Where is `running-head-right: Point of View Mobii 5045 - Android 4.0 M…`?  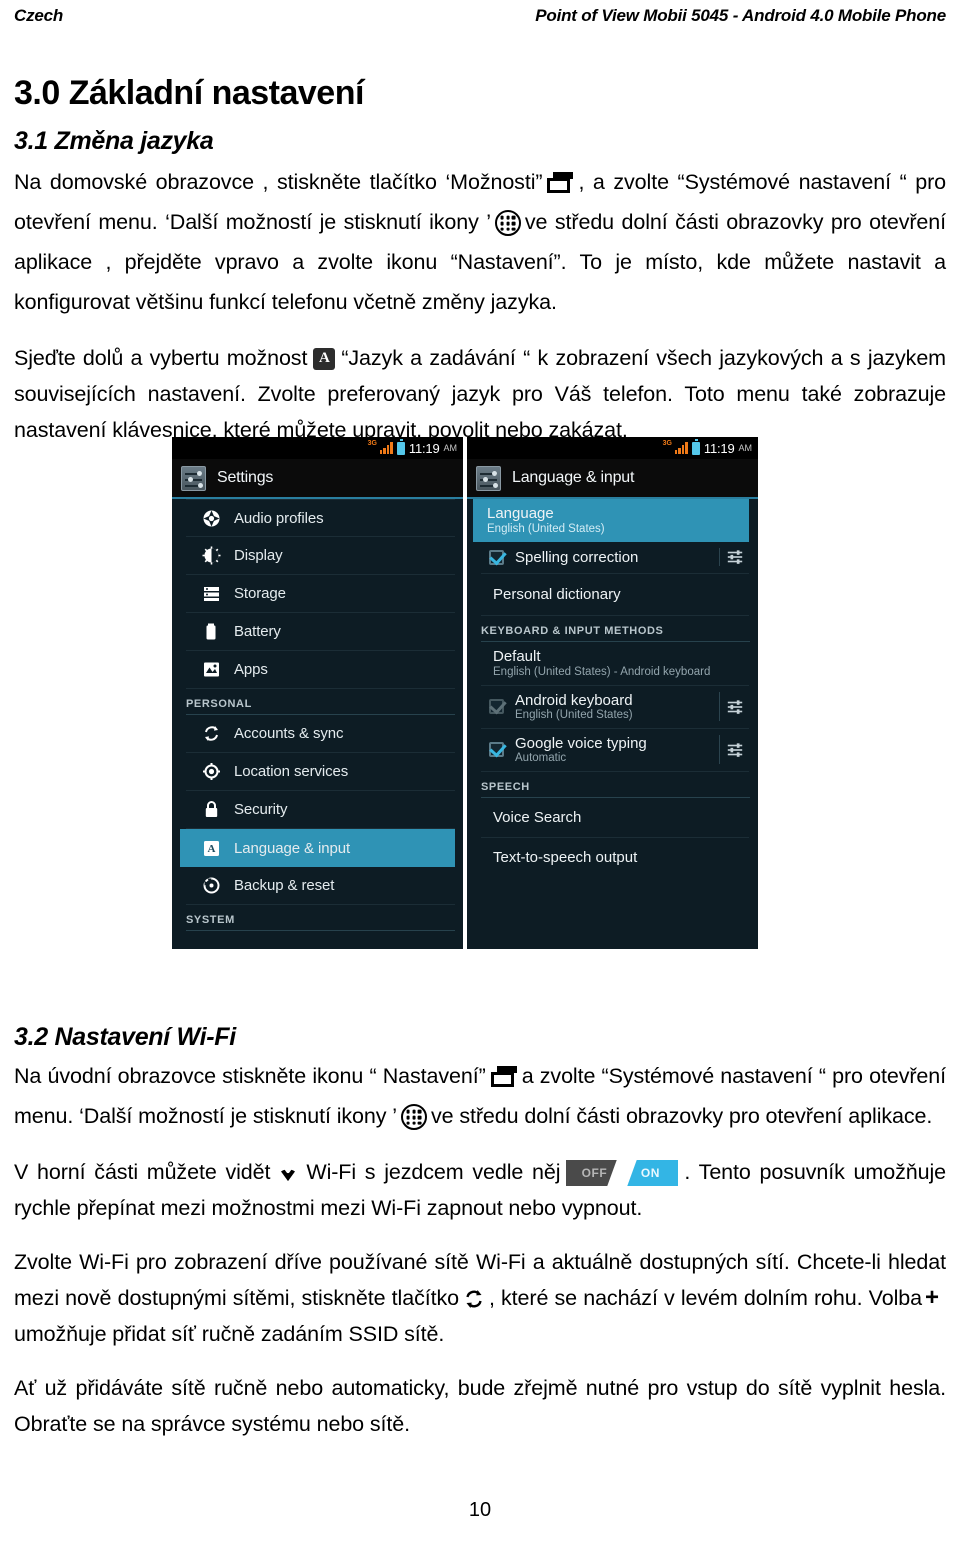 running-head-right: Point of View Mobii 5045 - Android 4.0 M… is located at coordinates (740, 15).